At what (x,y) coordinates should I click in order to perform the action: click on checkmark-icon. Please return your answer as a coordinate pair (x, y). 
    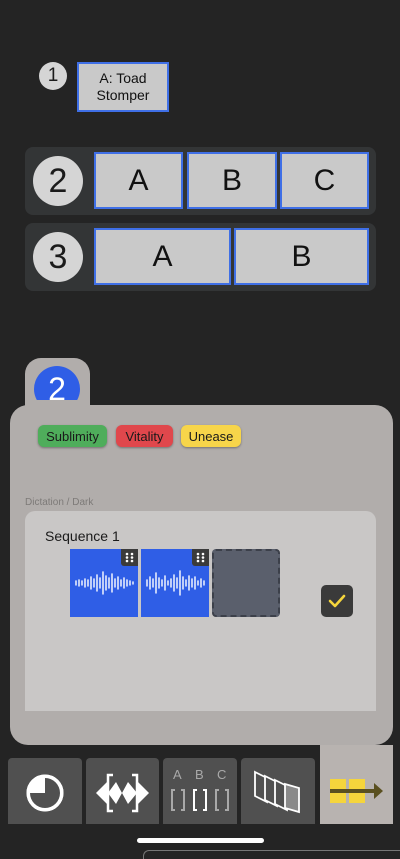
    Looking at the image, I should click on (337, 601).